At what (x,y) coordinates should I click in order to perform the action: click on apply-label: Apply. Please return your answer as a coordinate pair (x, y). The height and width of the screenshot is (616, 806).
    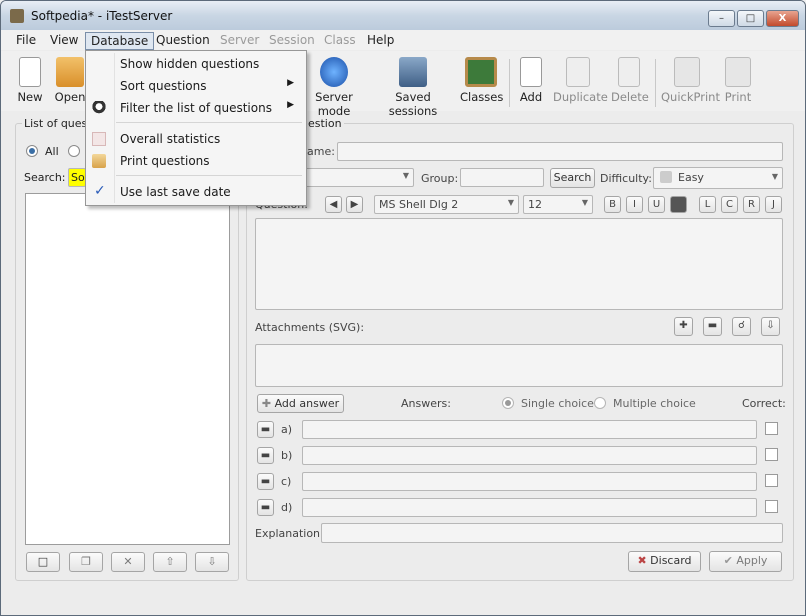
    Looking at the image, I should click on (752, 560).